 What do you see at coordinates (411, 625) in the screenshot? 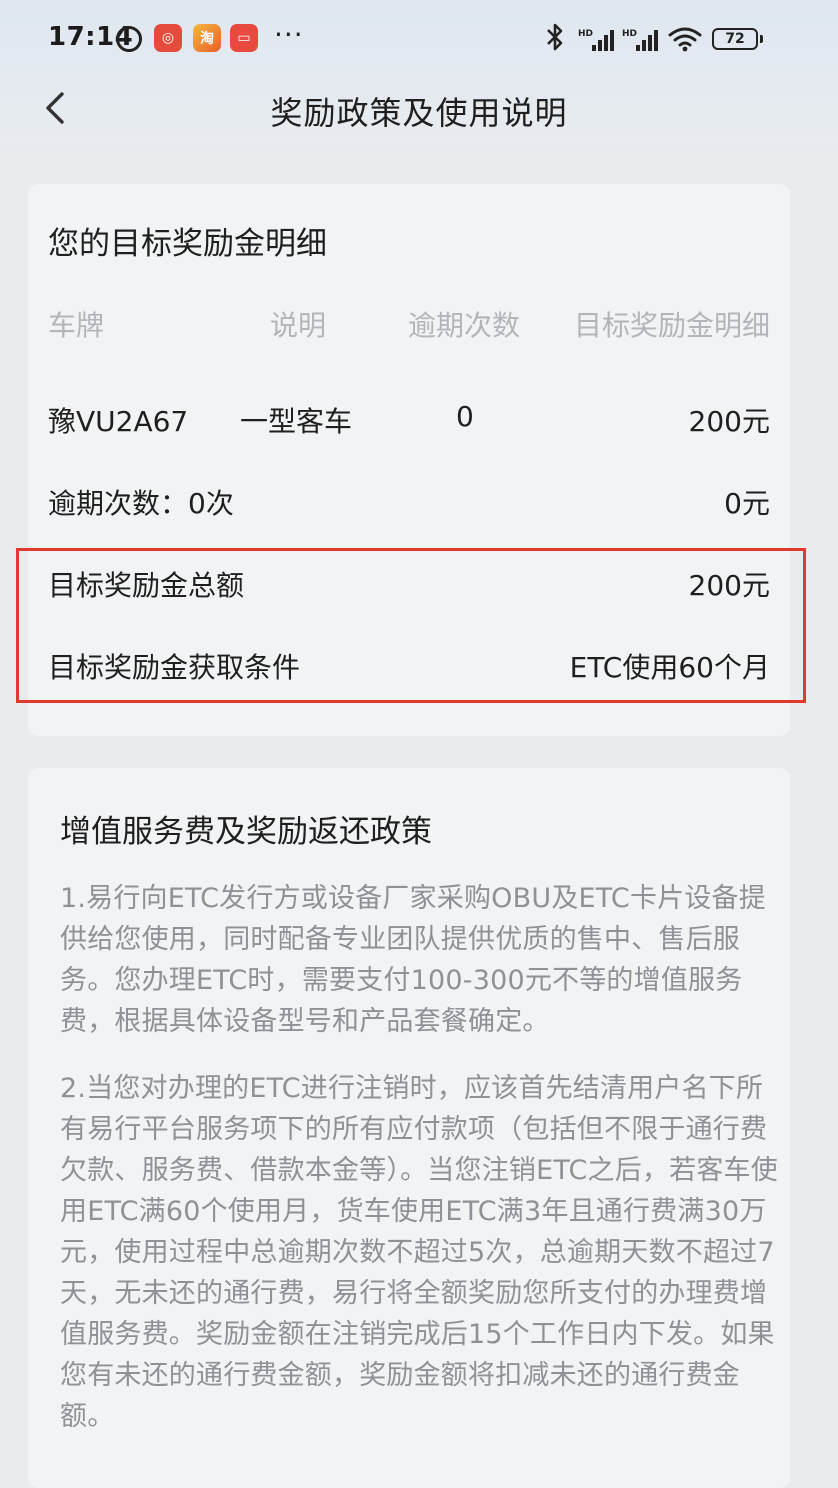
I see `highlight-box` at bounding box center [411, 625].